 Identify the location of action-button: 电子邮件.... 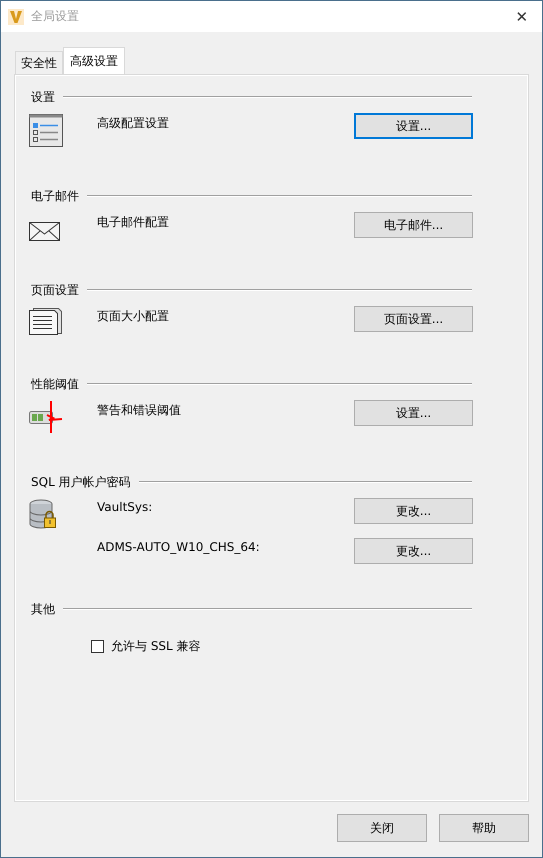
(413, 225).